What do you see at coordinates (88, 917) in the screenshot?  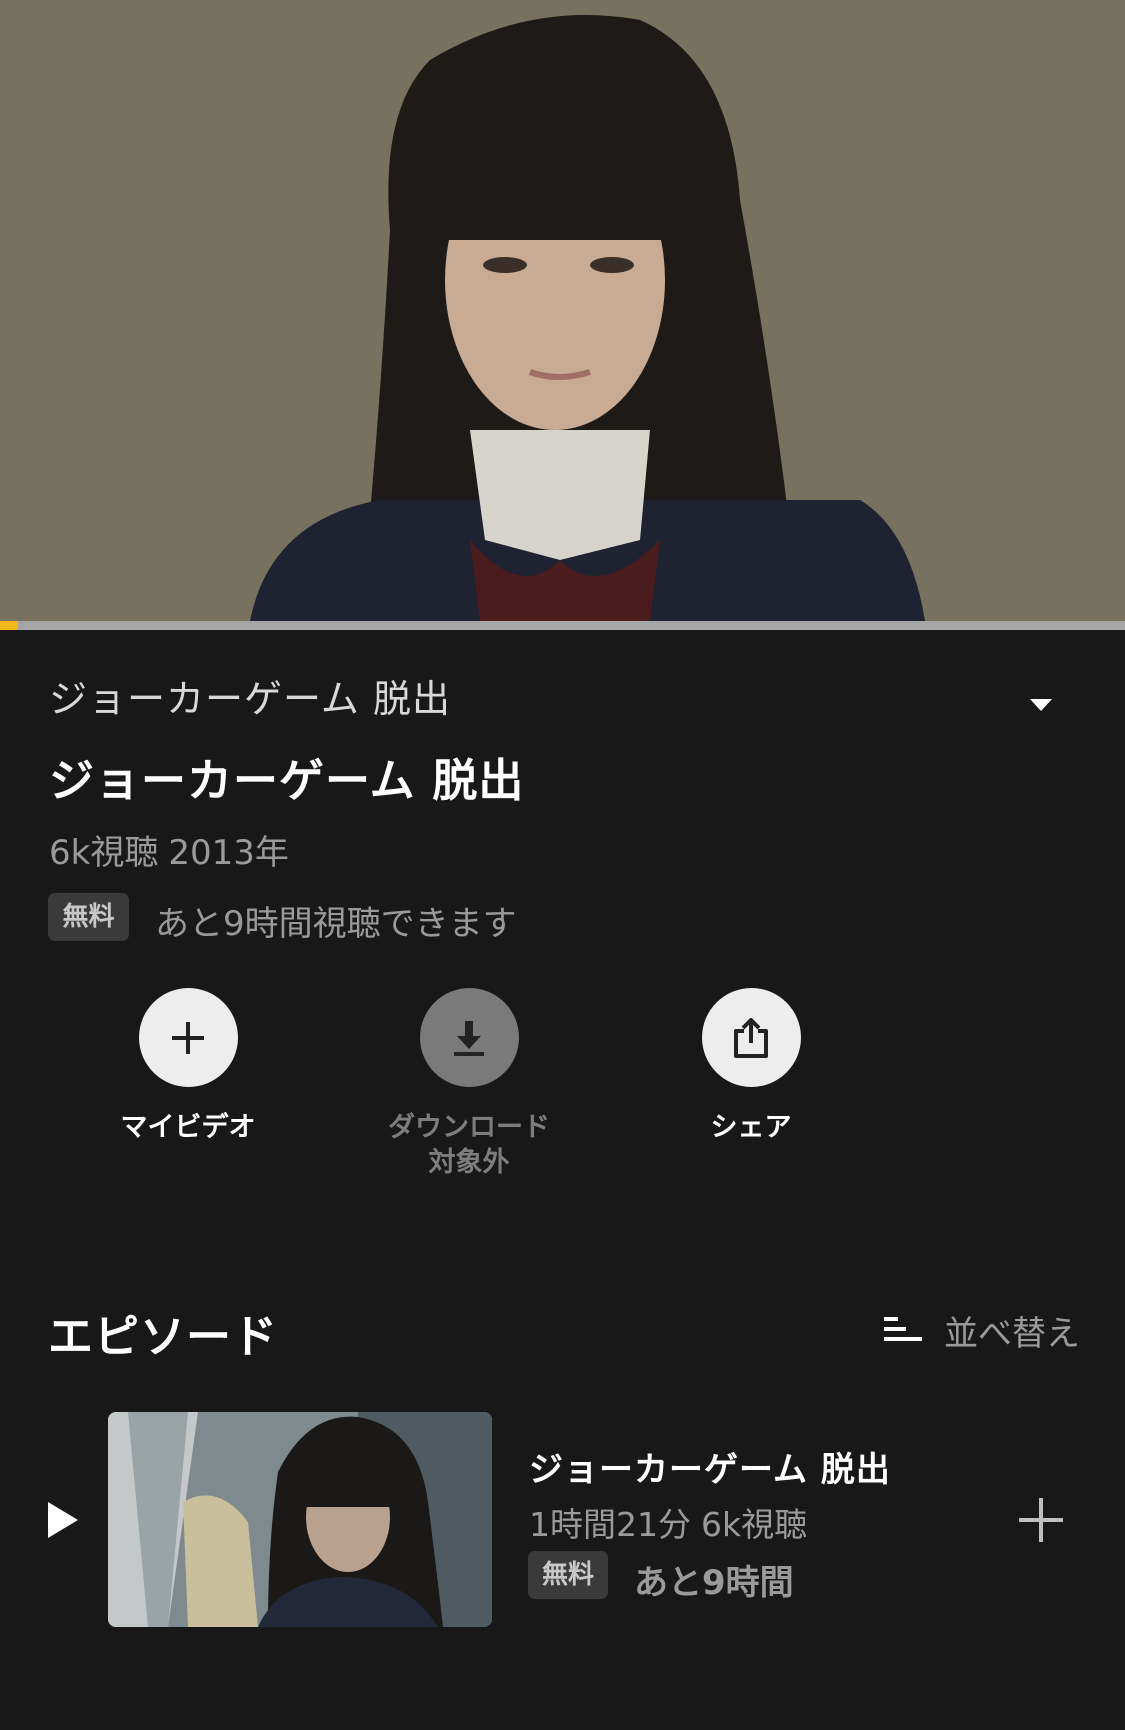 I see `free-badge: 無料` at bounding box center [88, 917].